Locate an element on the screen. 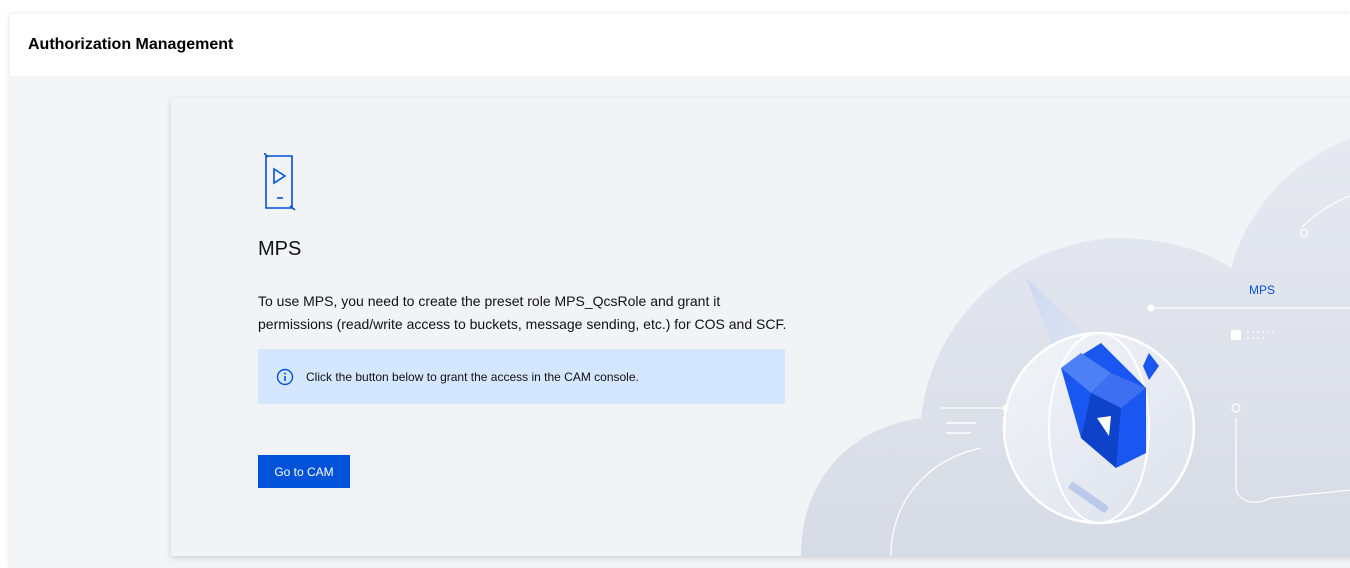 The image size is (1350, 568). product-name: MPS is located at coordinates (280, 249).